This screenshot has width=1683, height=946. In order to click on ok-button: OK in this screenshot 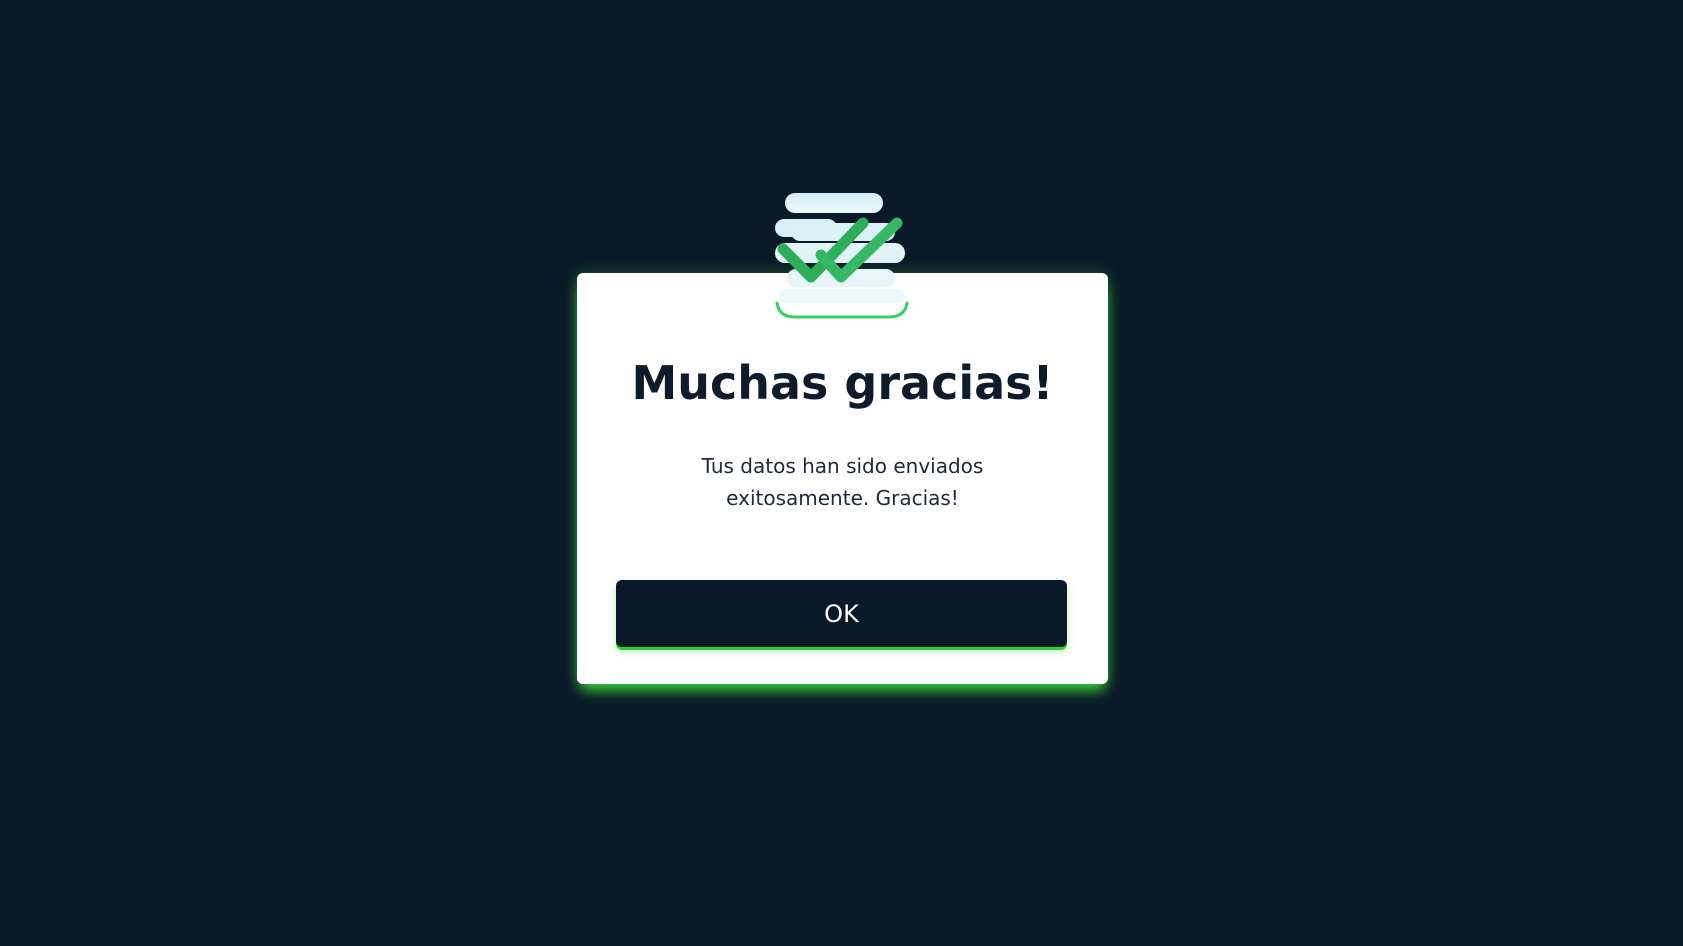, I will do `click(841, 613)`.